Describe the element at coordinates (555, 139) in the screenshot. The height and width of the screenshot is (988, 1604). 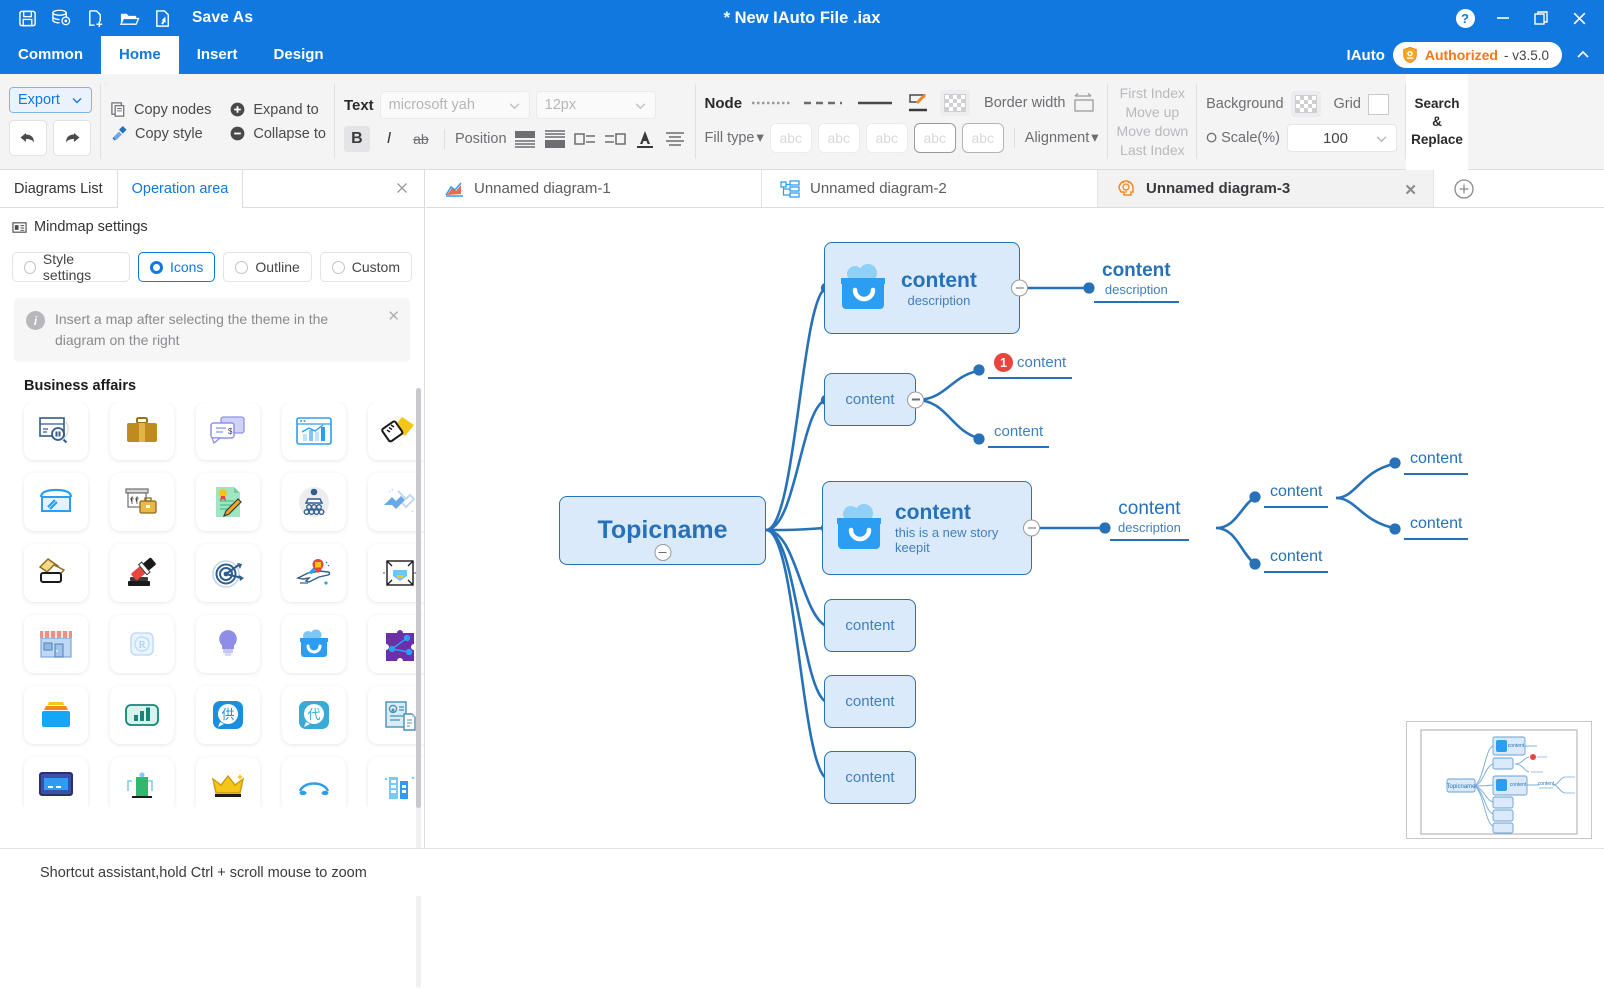
I see `text-position-bottom-icon` at that location.